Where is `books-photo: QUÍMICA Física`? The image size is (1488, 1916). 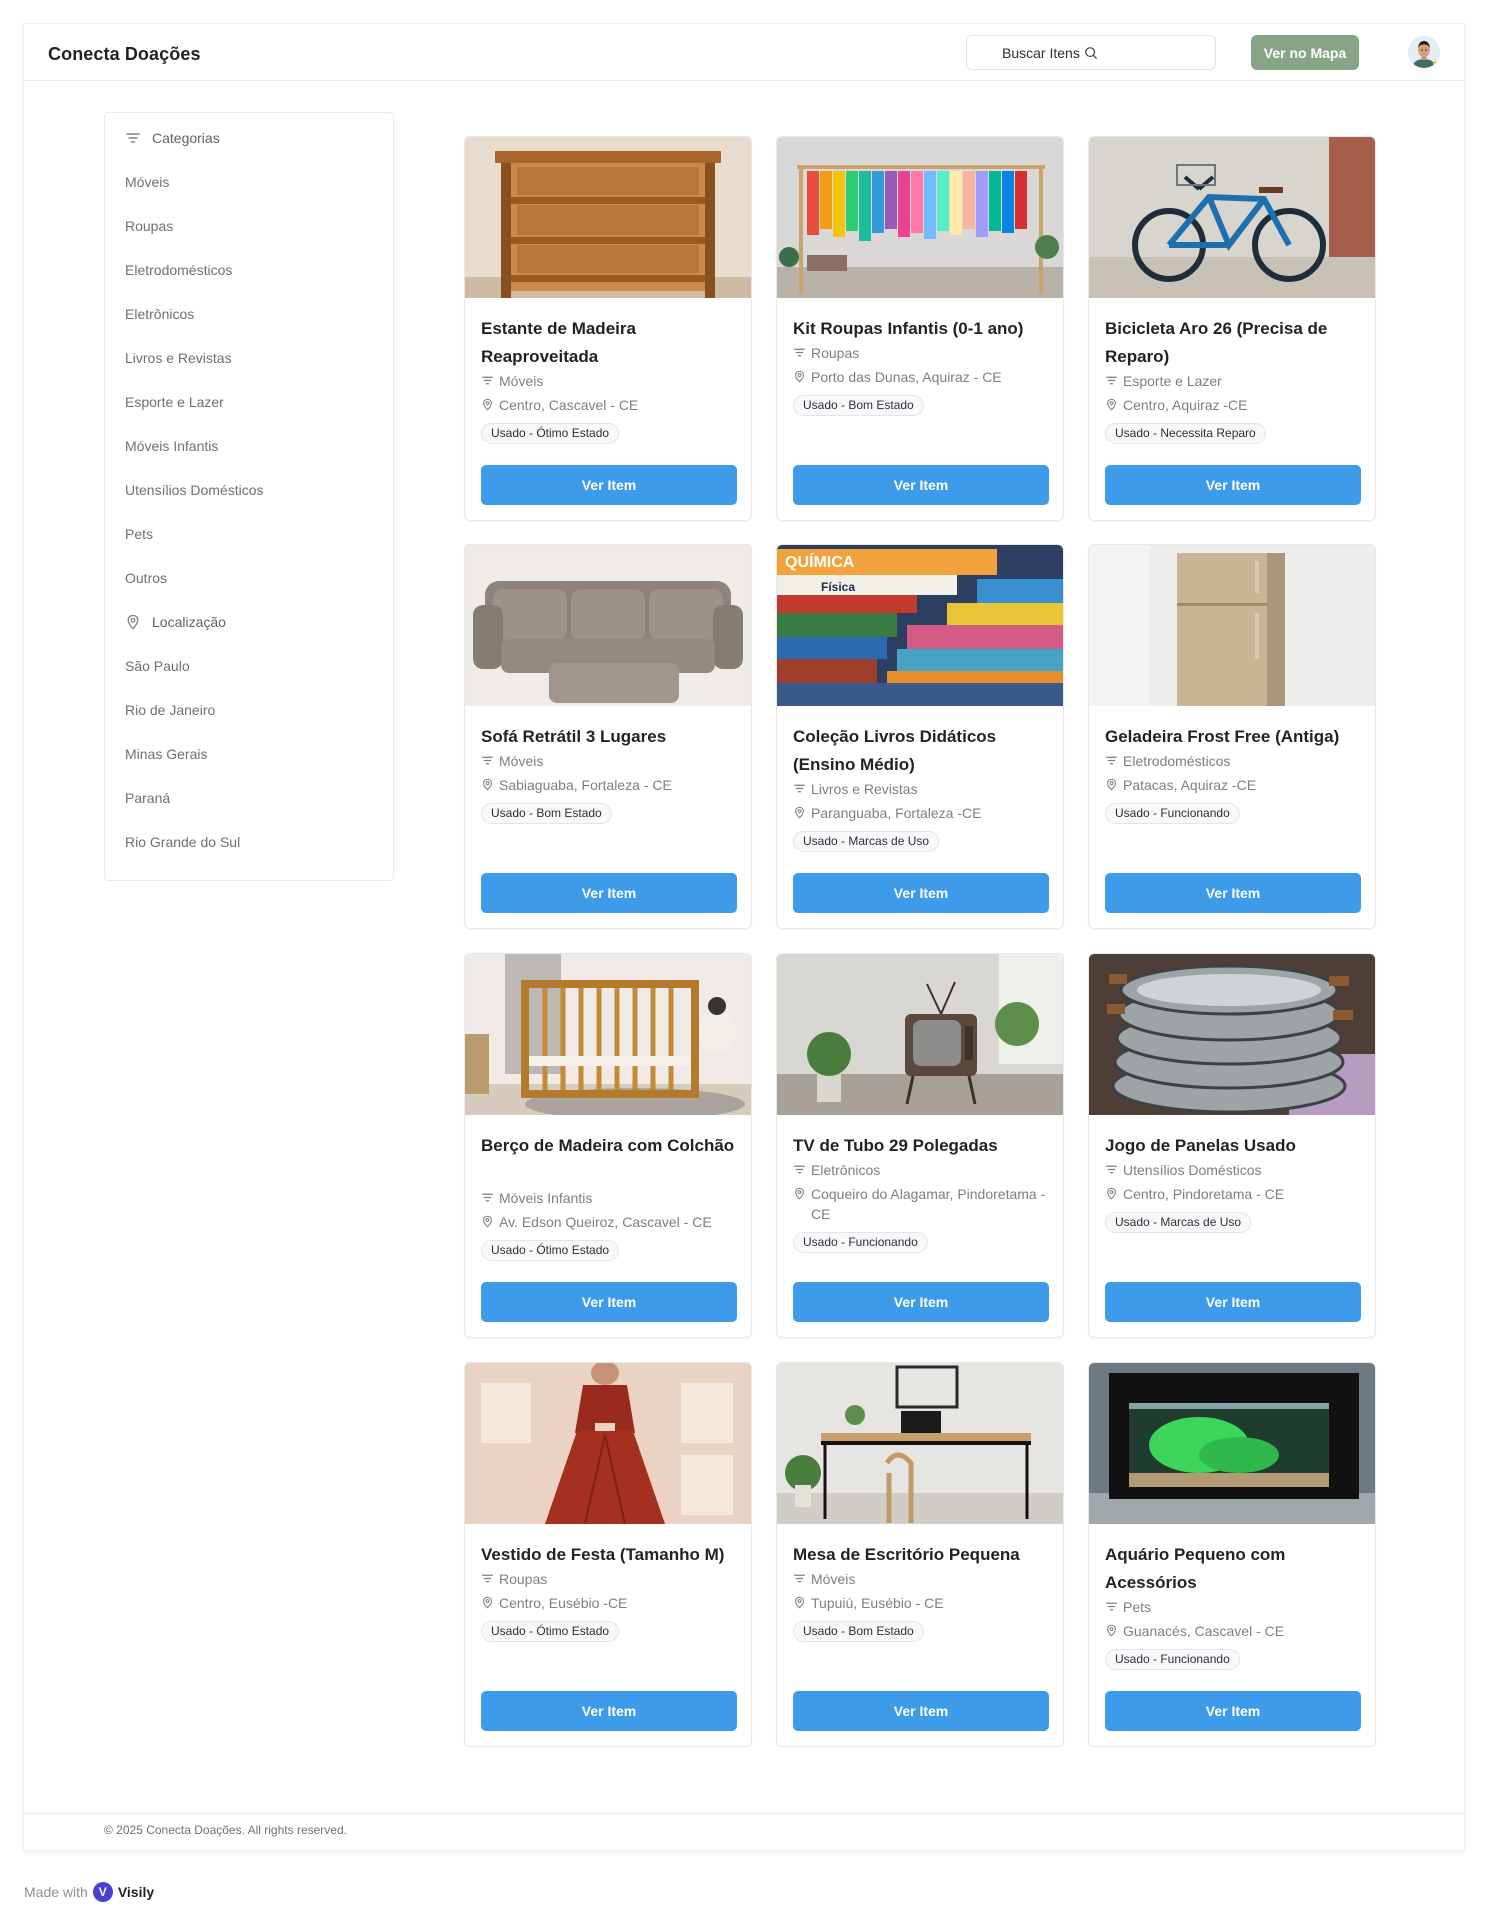 books-photo: QUÍMICA Física is located at coordinates (920, 625).